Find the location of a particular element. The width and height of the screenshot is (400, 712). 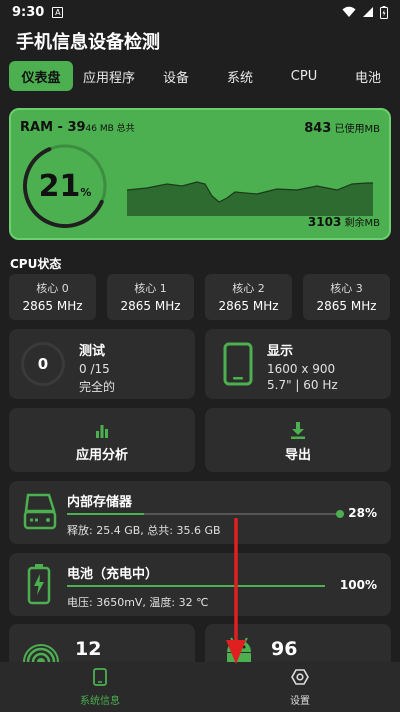

cpu-core-3: 核心 3 2865 MHz is located at coordinates (346, 297).